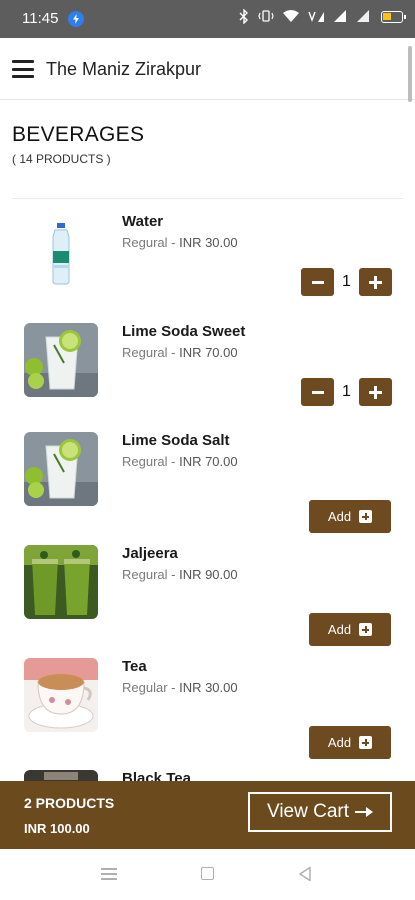  Describe the element at coordinates (180, 687) in the screenshot. I see `product-price: Regular - INR 30.00` at that location.